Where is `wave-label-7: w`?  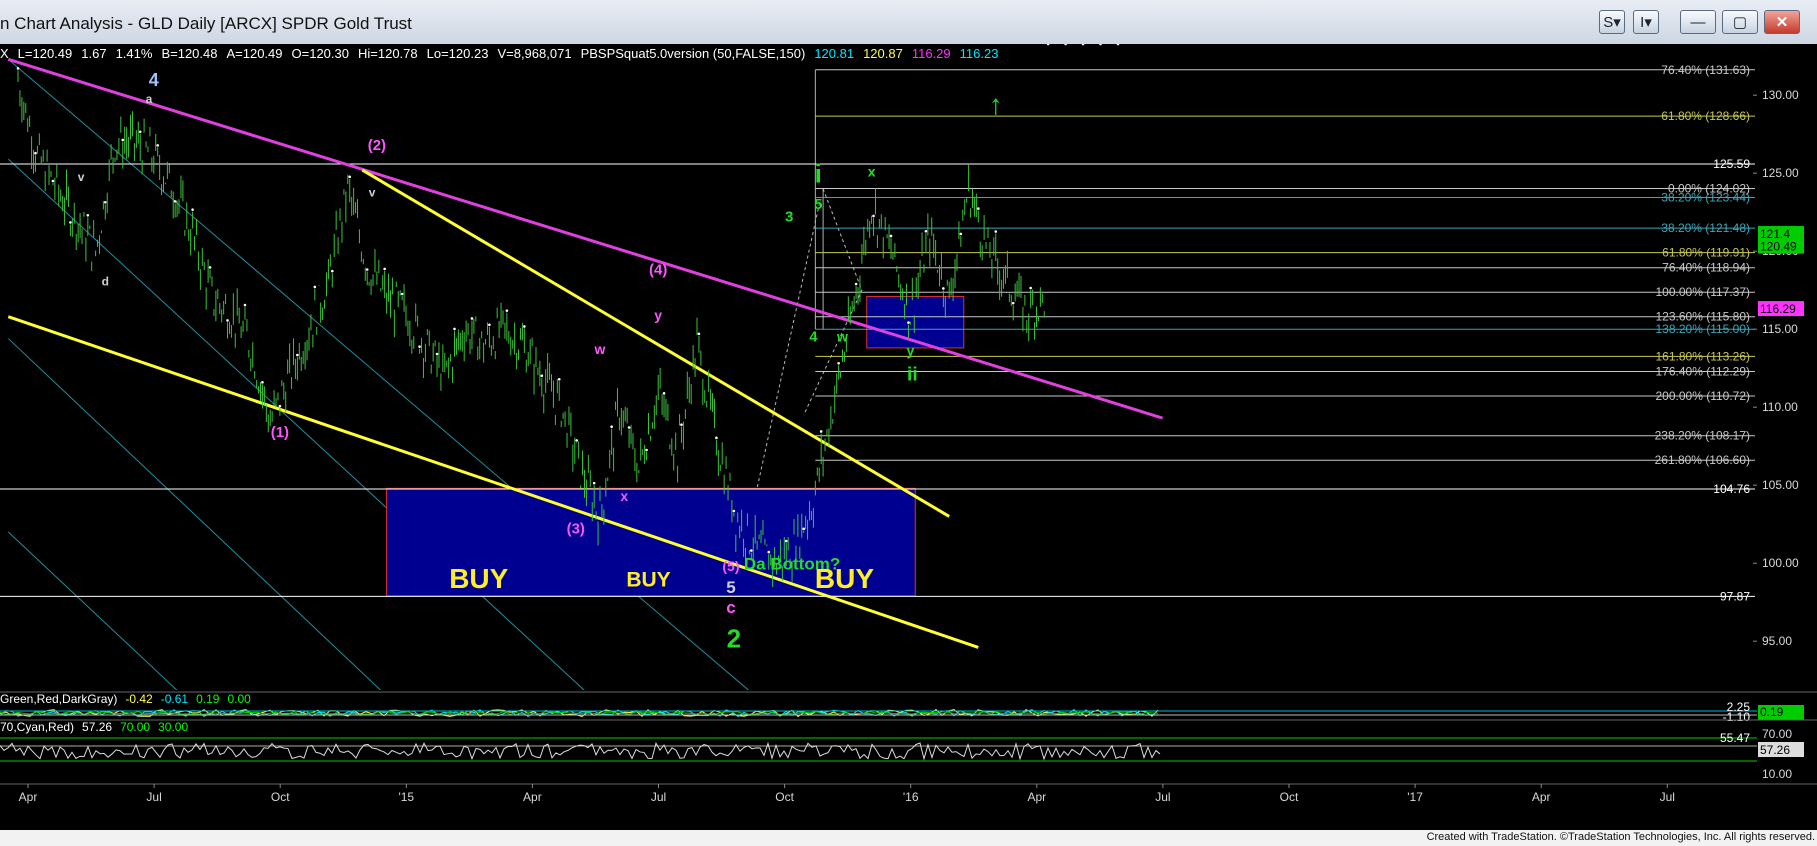
wave-label-7: w is located at coordinates (600, 349).